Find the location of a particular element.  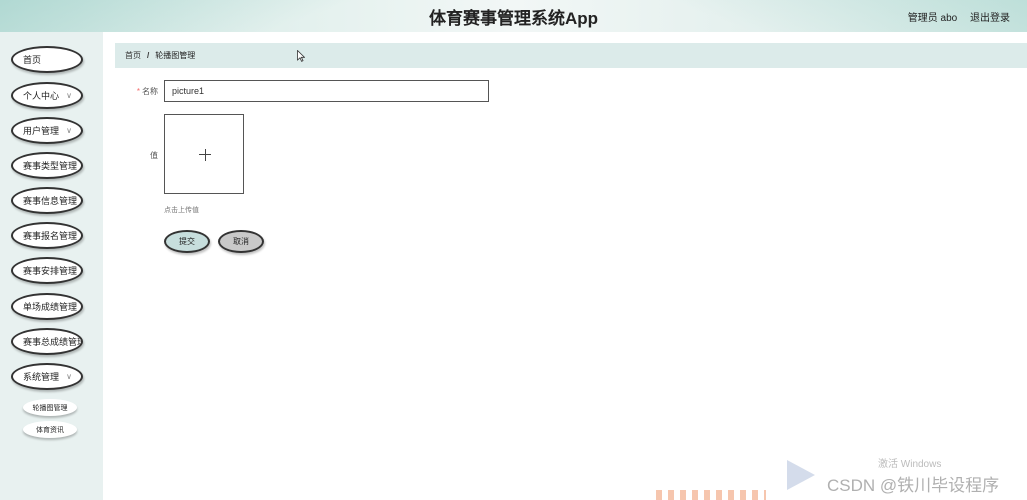

breadcrumb-current: 轮播图管理 is located at coordinates (175, 55).